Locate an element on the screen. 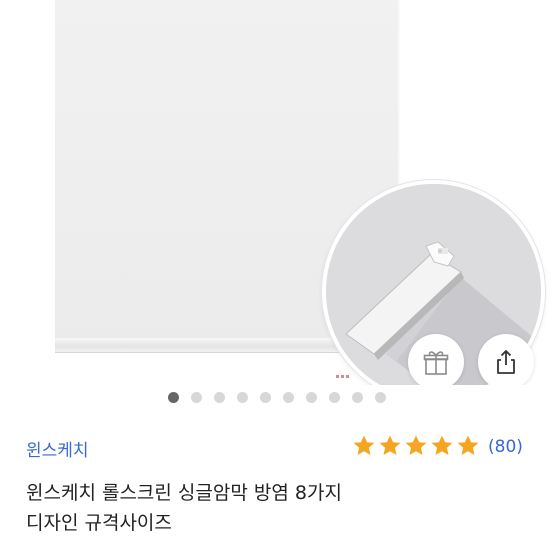 The image size is (553, 553). share-button is located at coordinates (506, 359).